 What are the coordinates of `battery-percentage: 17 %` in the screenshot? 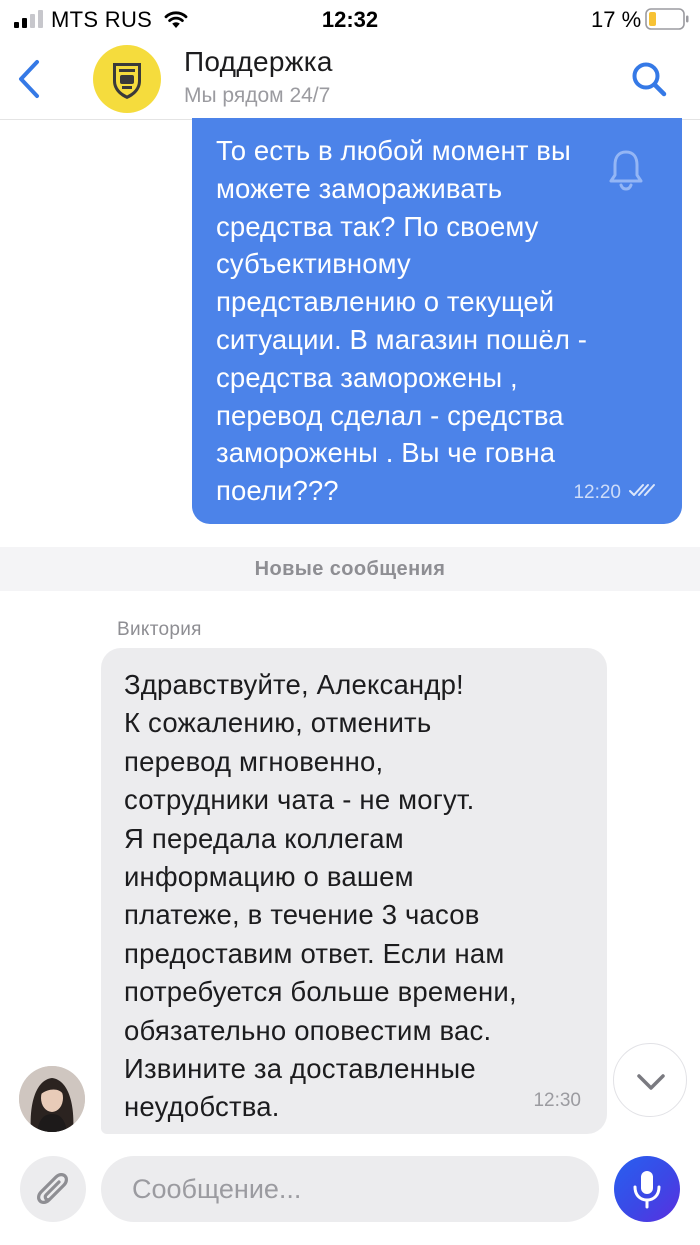 It's located at (616, 19).